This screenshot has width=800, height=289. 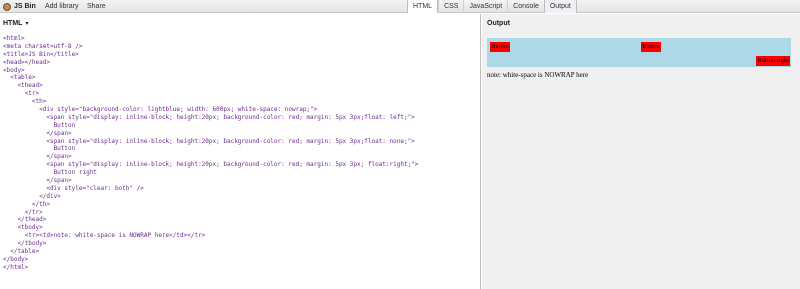 I want to click on code-line: Button right, so click(x=50, y=173).